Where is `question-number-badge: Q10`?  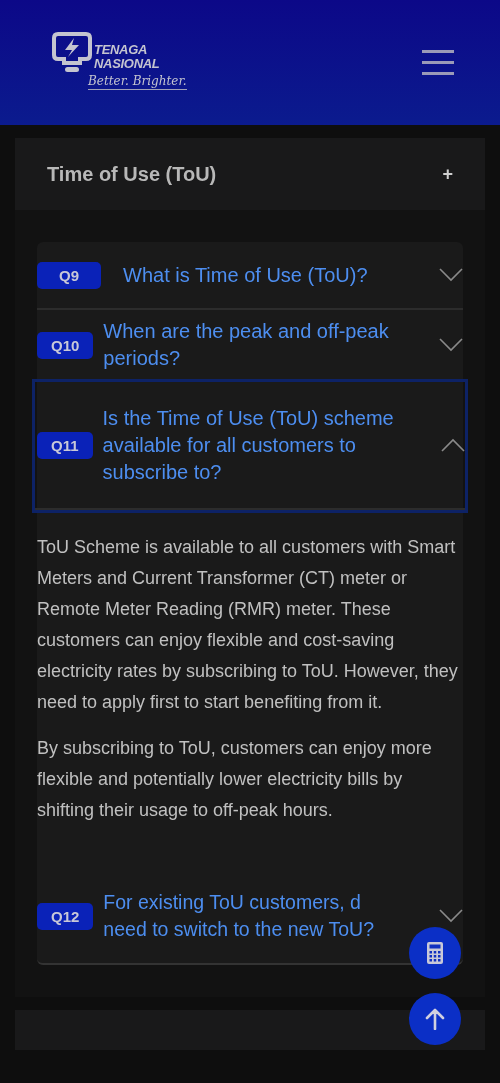
question-number-badge: Q10 is located at coordinates (65, 345).